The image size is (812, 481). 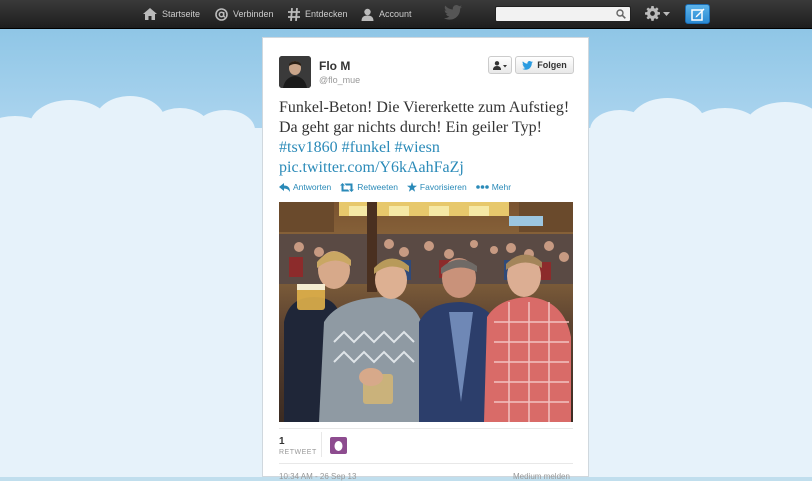 I want to click on user-actions-button, so click(x=500, y=65).